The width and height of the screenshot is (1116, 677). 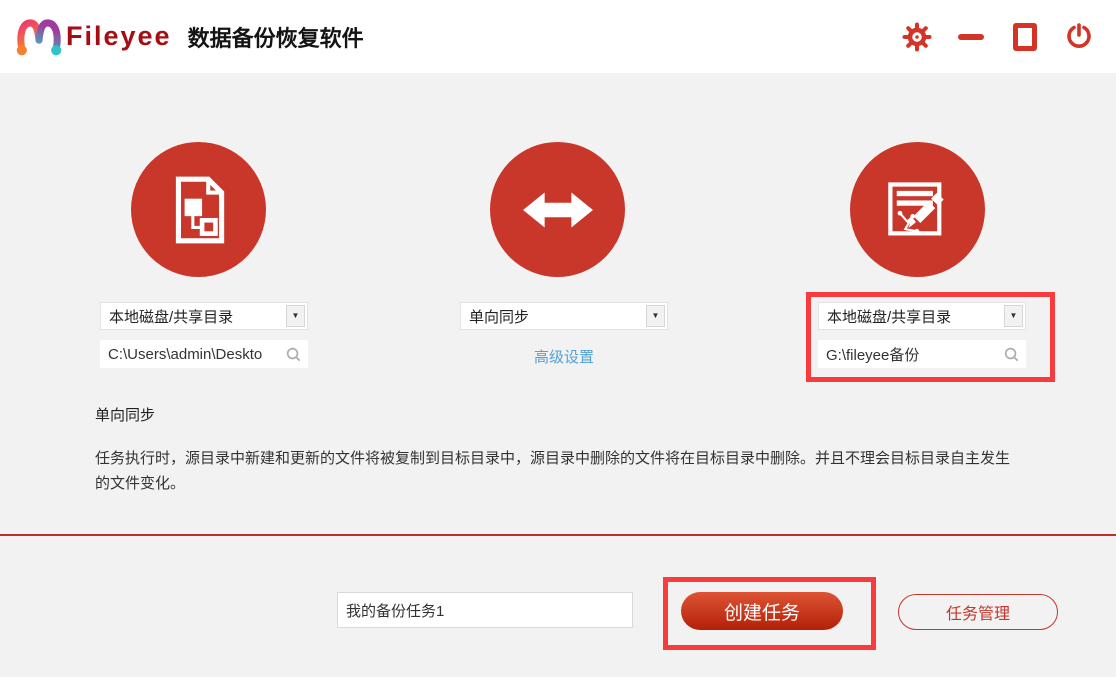 What do you see at coordinates (499, 317) in the screenshot?
I see `sync-mode-value: 单向同步` at bounding box center [499, 317].